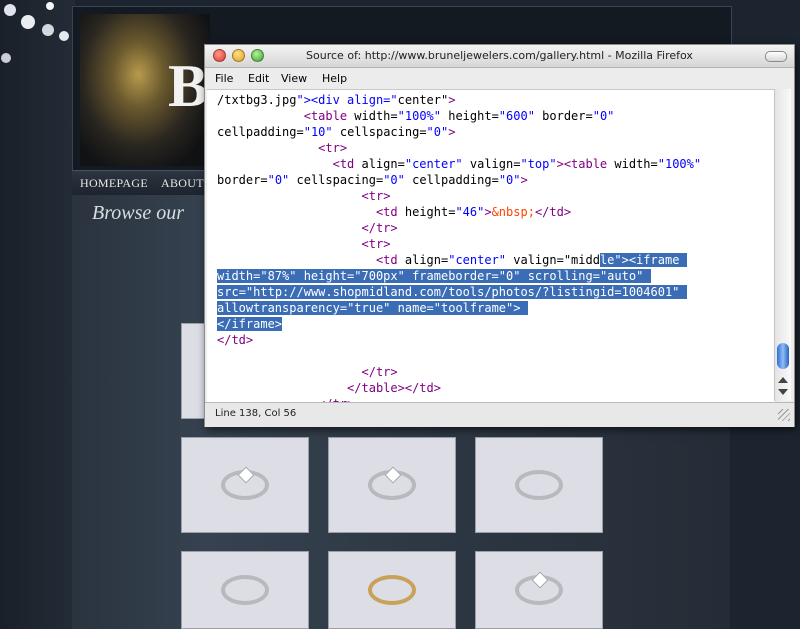 Image resolution: width=800 pixels, height=629 pixels. I want to click on browse-heading: Browse our, so click(138, 213).